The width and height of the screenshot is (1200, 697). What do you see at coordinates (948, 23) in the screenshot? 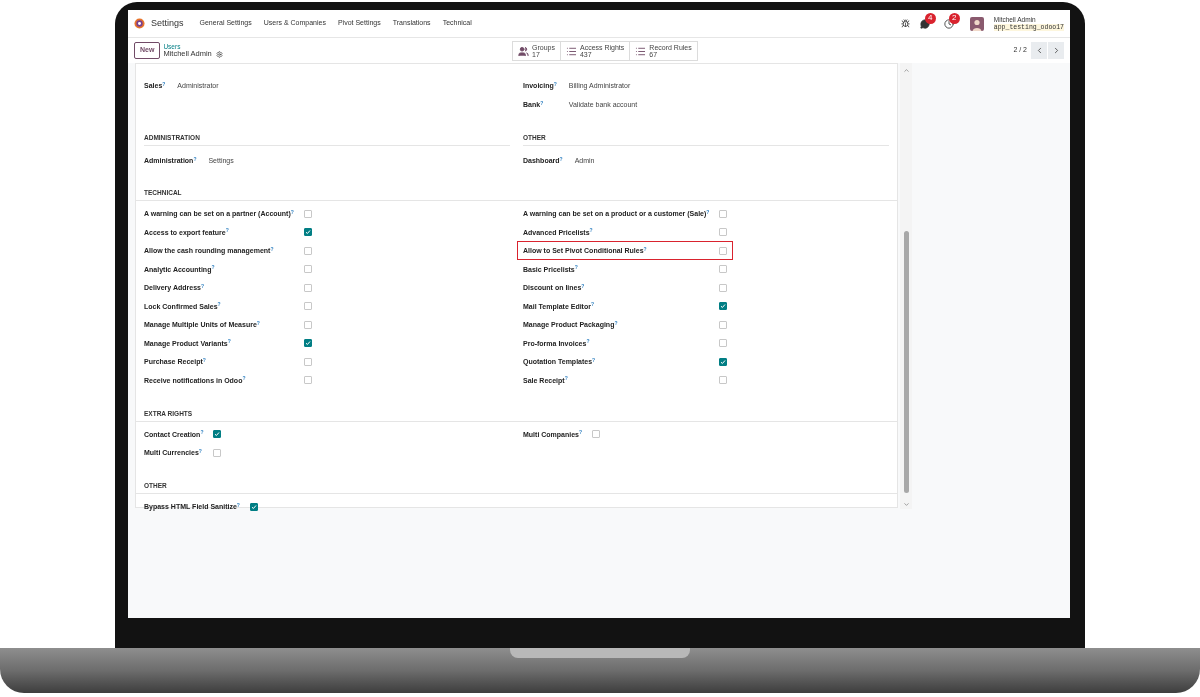
I see `clock-icon` at bounding box center [948, 23].